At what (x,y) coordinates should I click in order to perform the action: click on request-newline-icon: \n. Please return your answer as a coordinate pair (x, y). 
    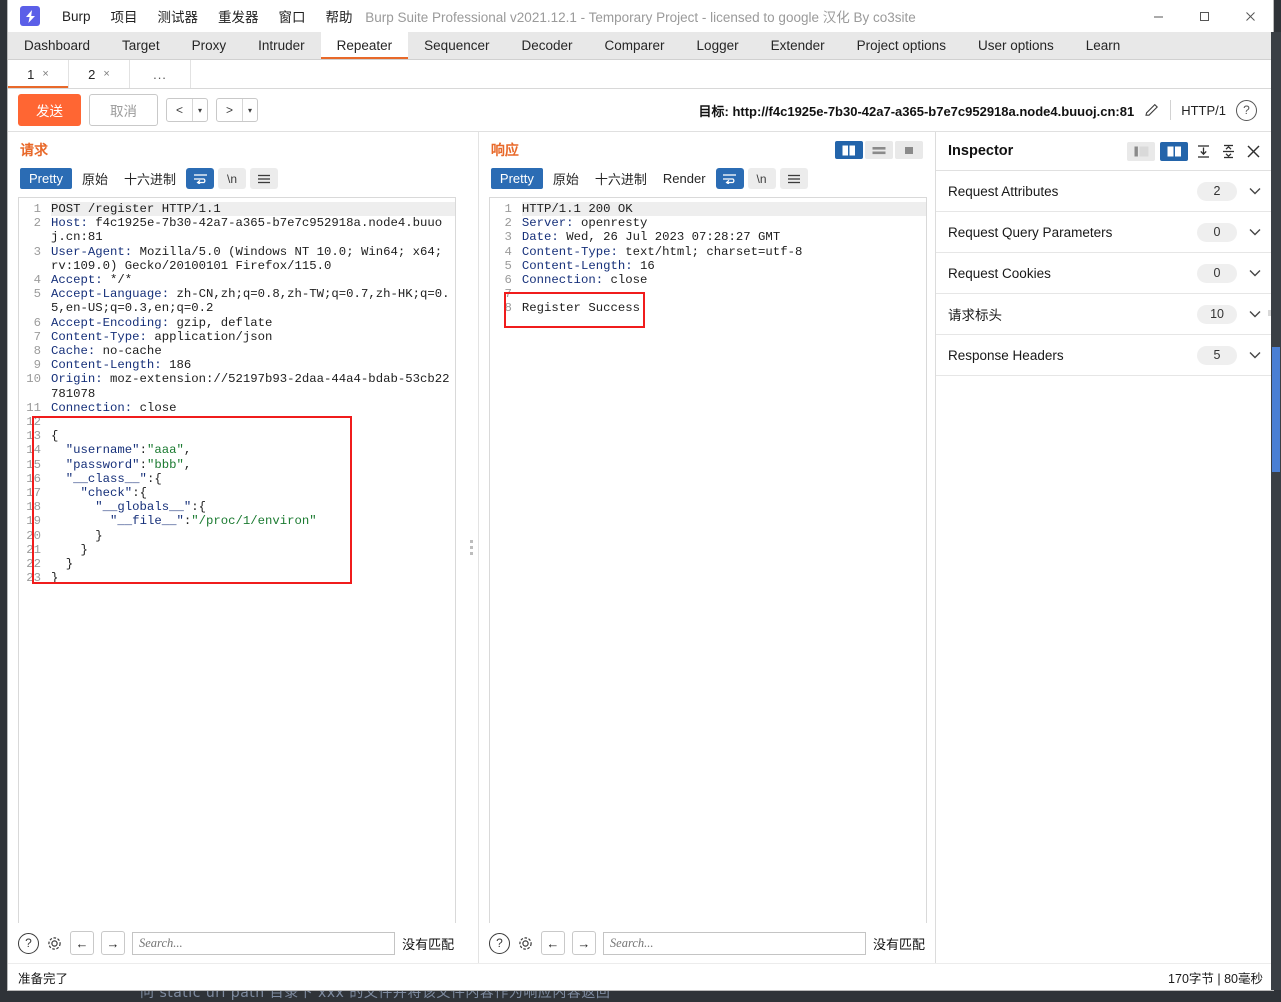
    Looking at the image, I should click on (232, 178).